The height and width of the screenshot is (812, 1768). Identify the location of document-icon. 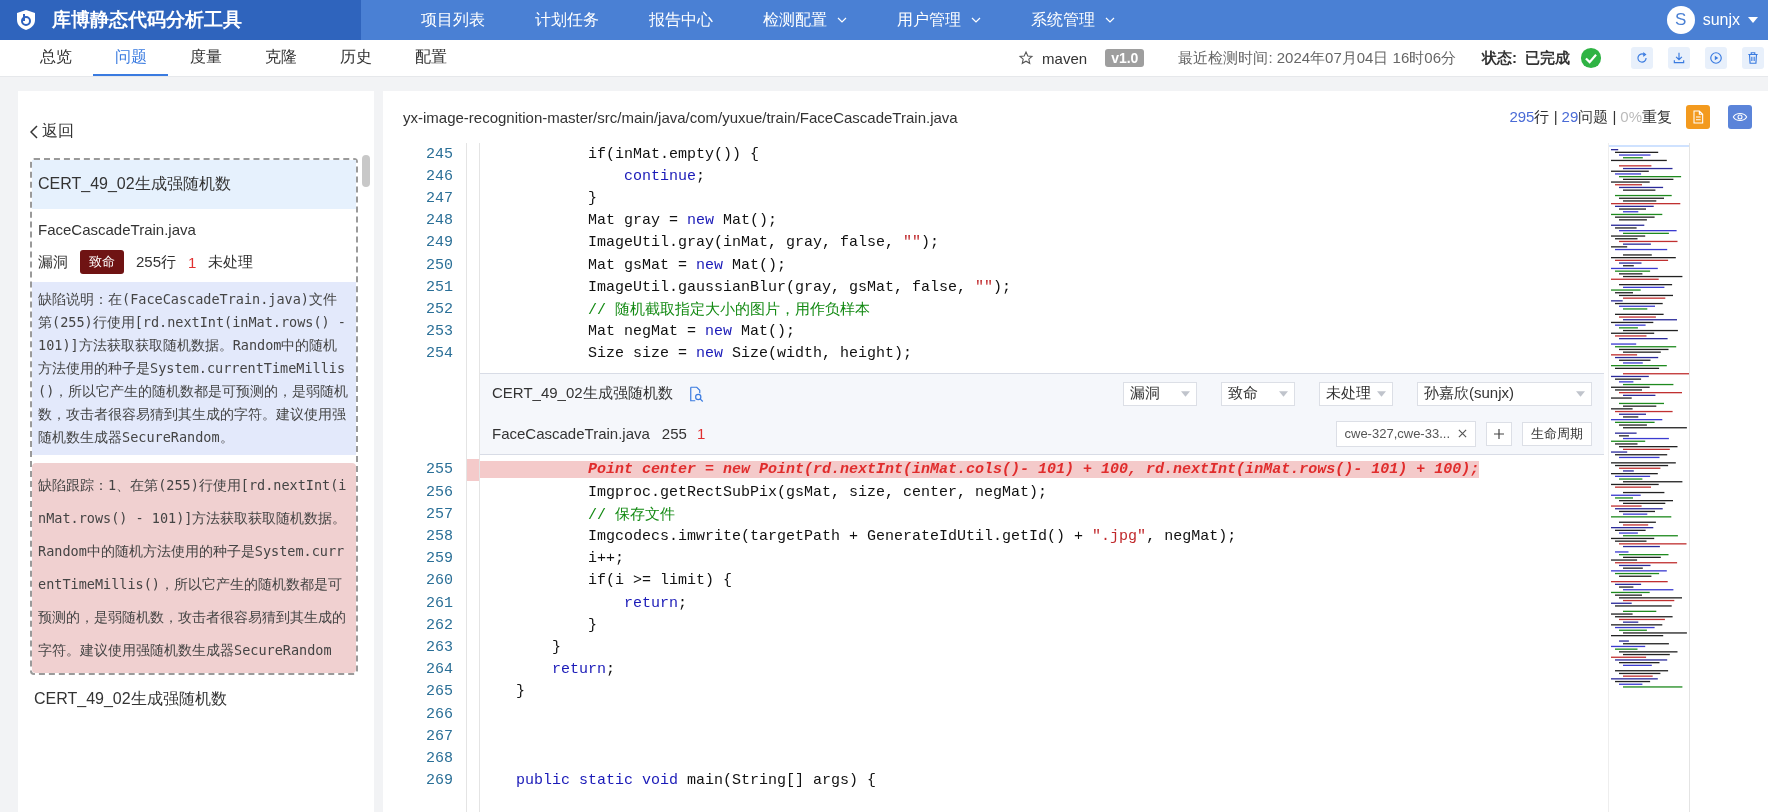
(1698, 117).